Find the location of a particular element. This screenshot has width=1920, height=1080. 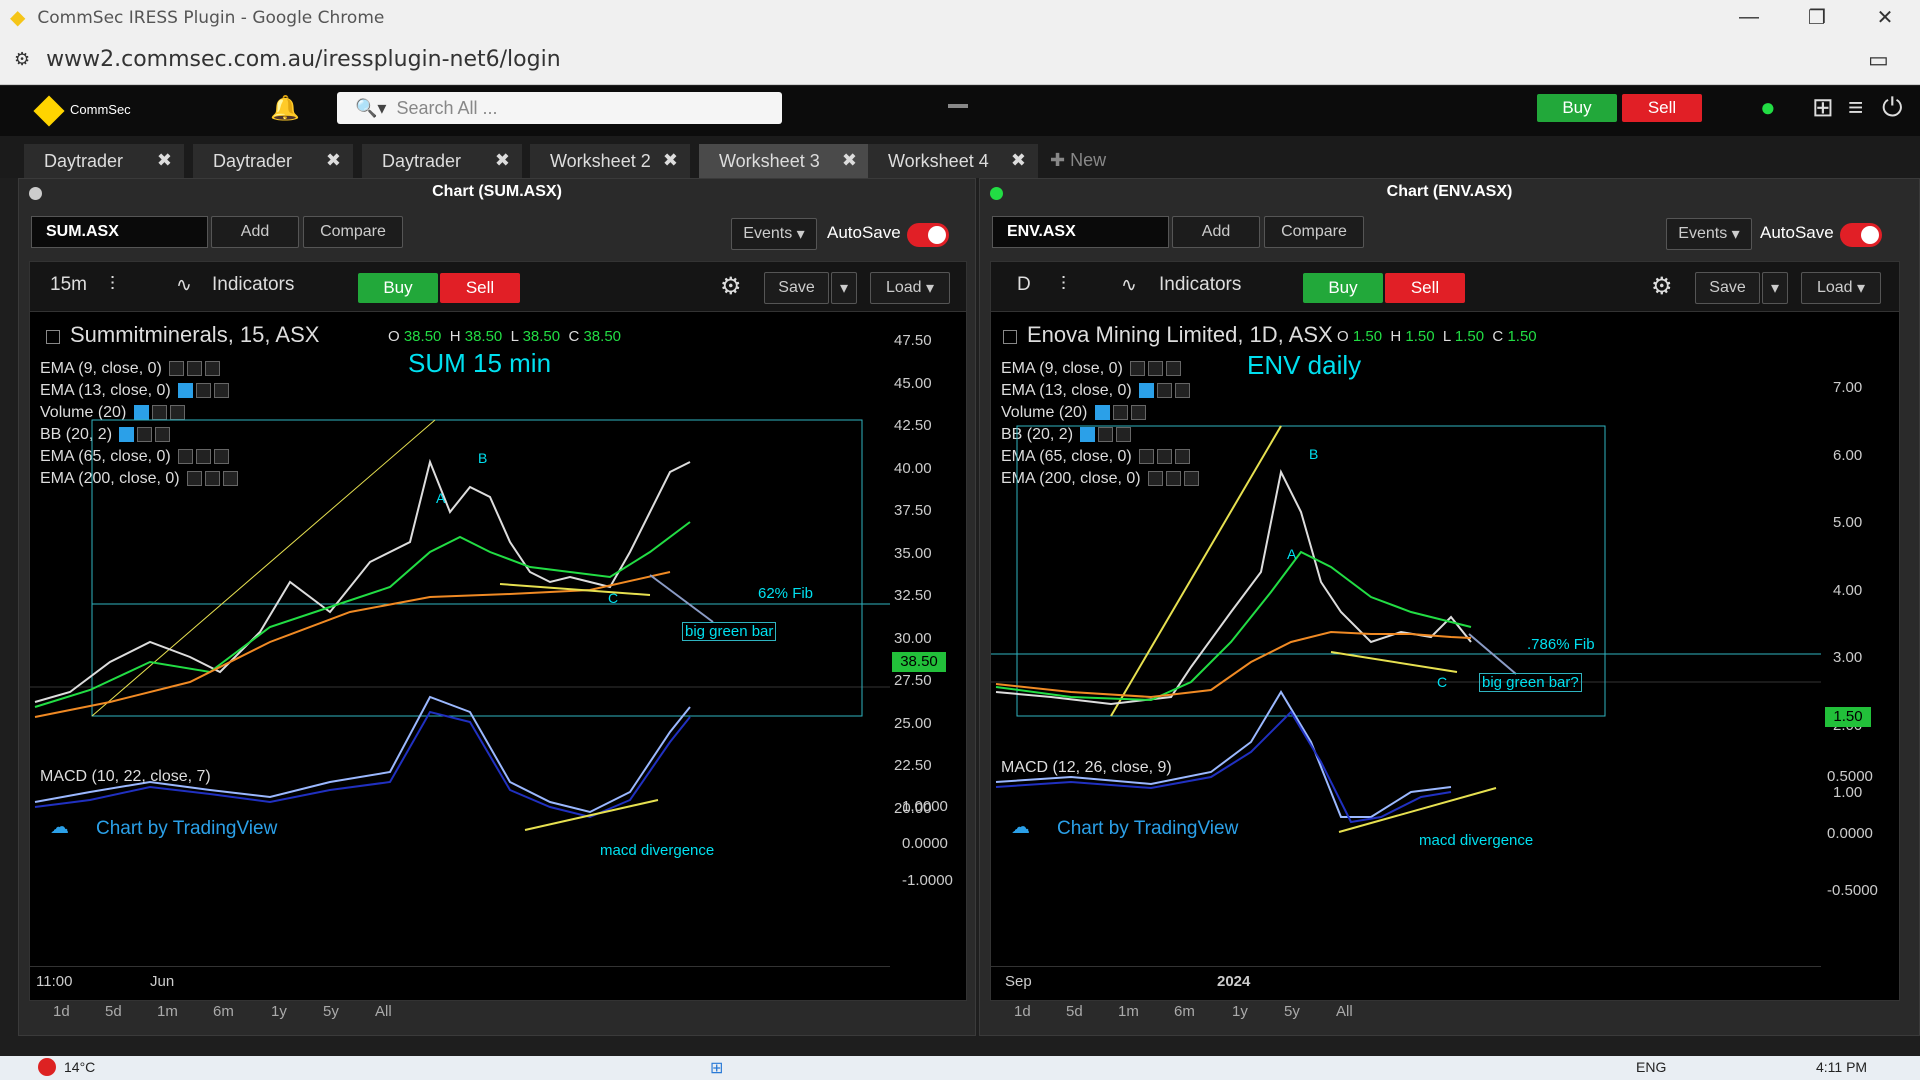

new-tab-button: ✚ New is located at coordinates (1078, 160).